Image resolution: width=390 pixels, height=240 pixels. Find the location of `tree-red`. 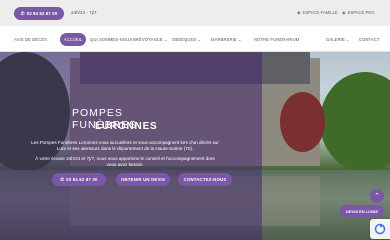

tree-red is located at coordinates (302, 122).